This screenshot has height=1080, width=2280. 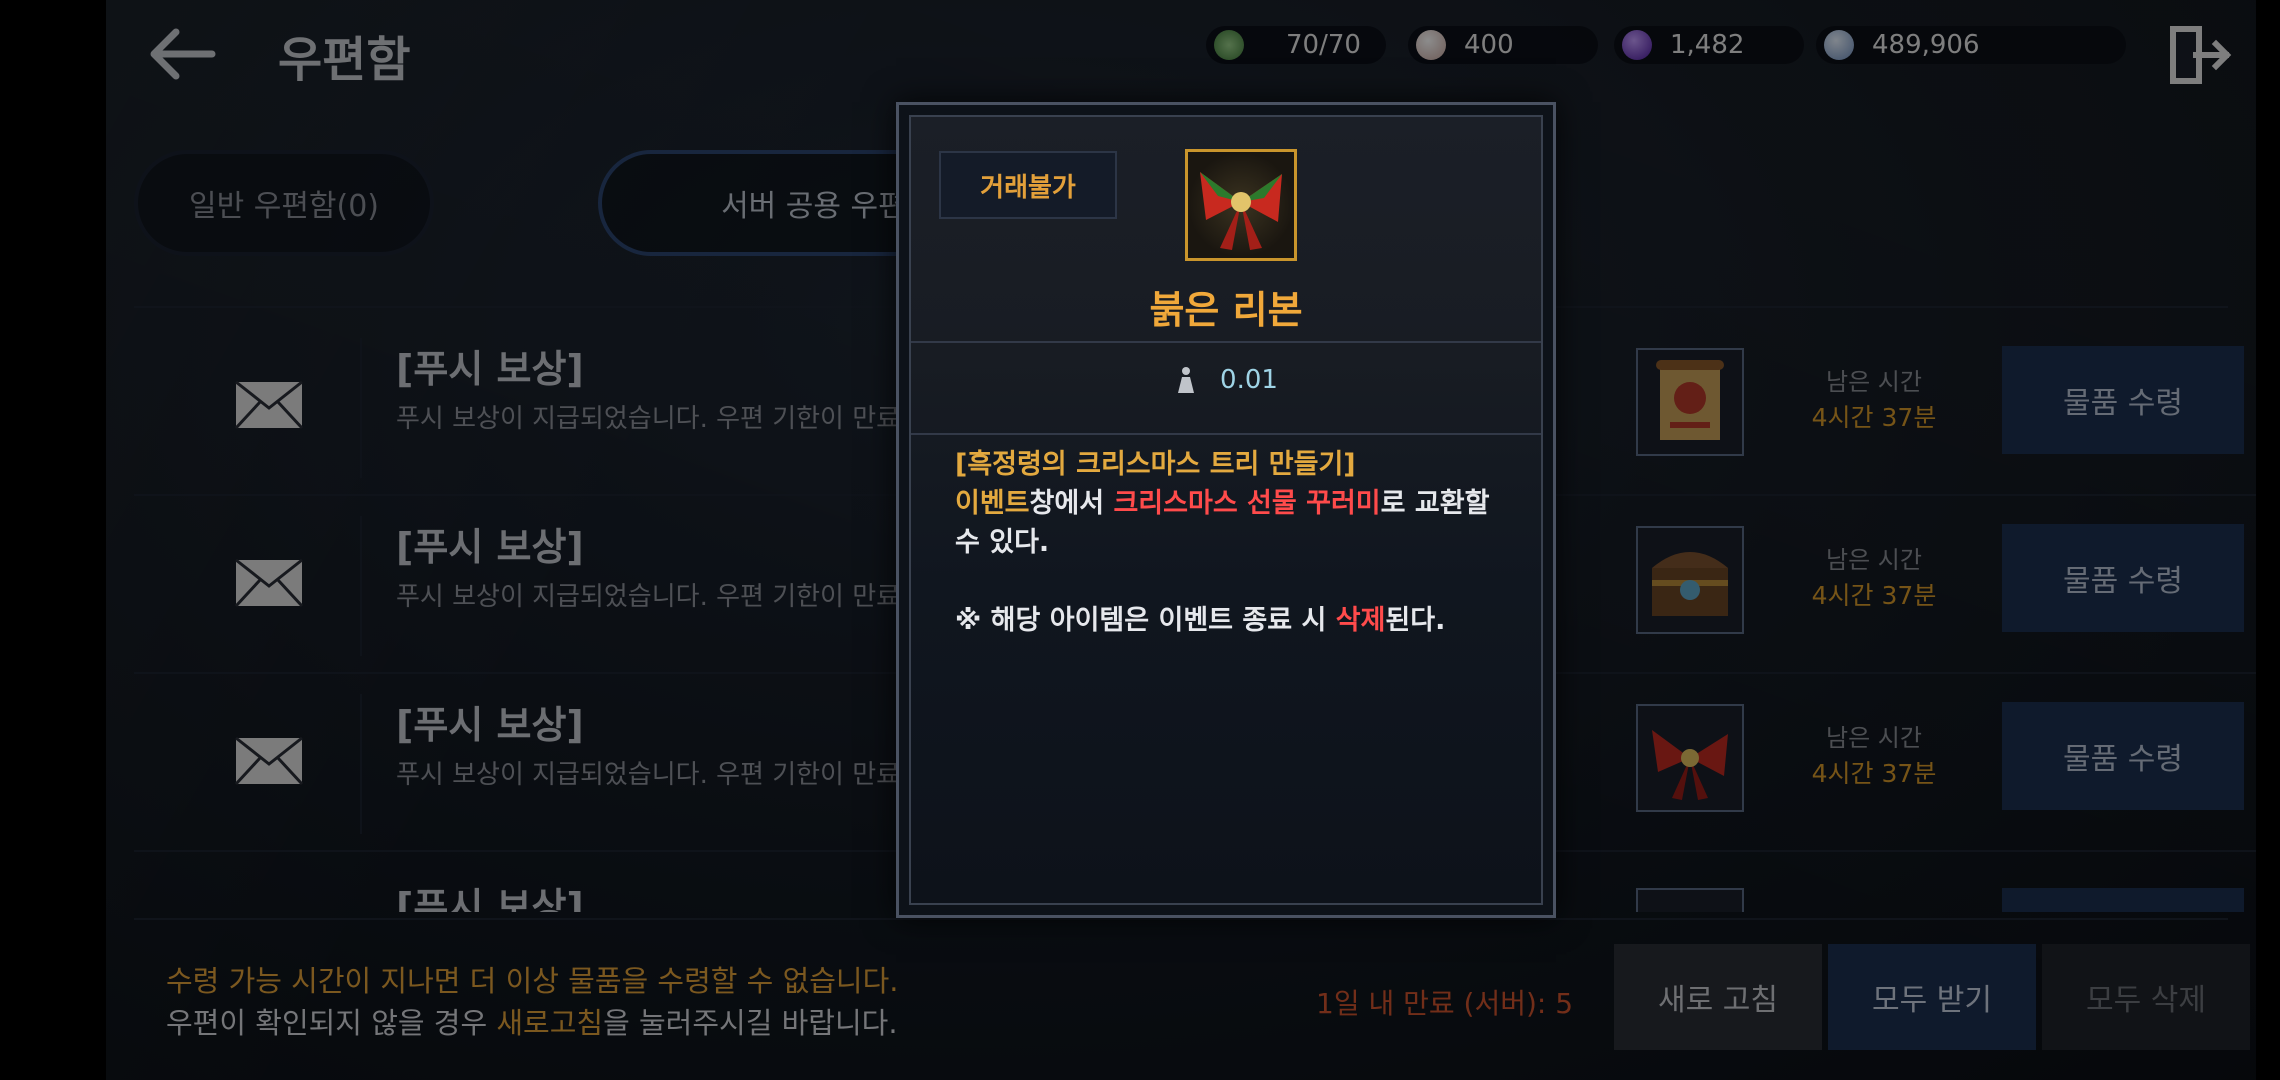 I want to click on description-line: 수 있다., so click(x=1002, y=542).